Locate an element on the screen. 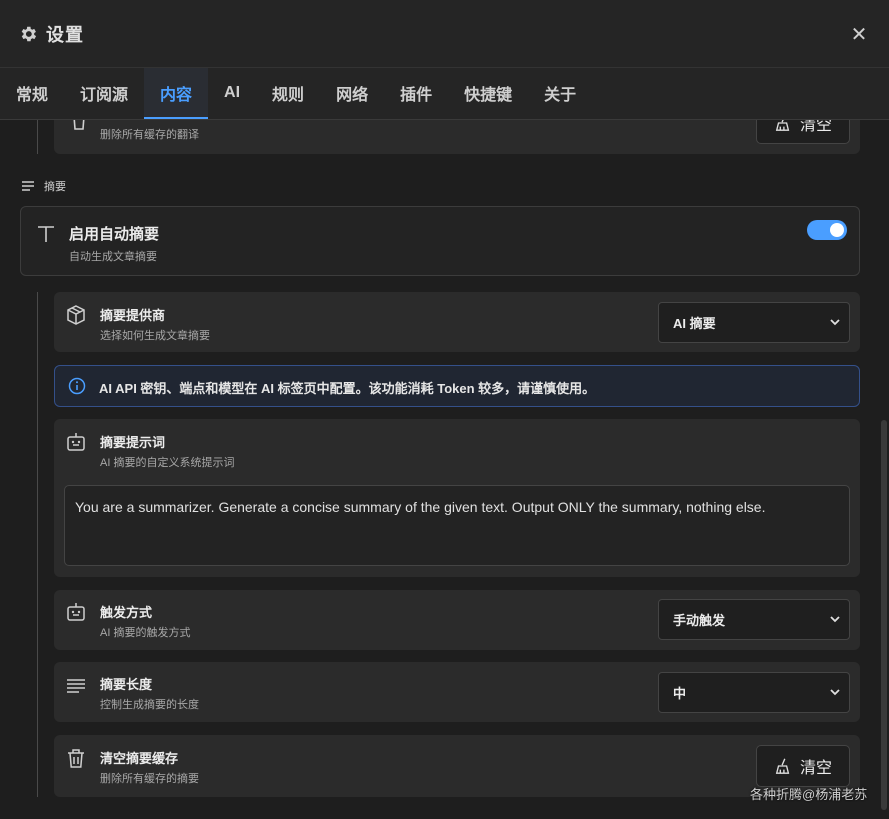 Image resolution: width=889 pixels, height=819 pixels. clear-summary-cache-button: 清空 is located at coordinates (803, 766).